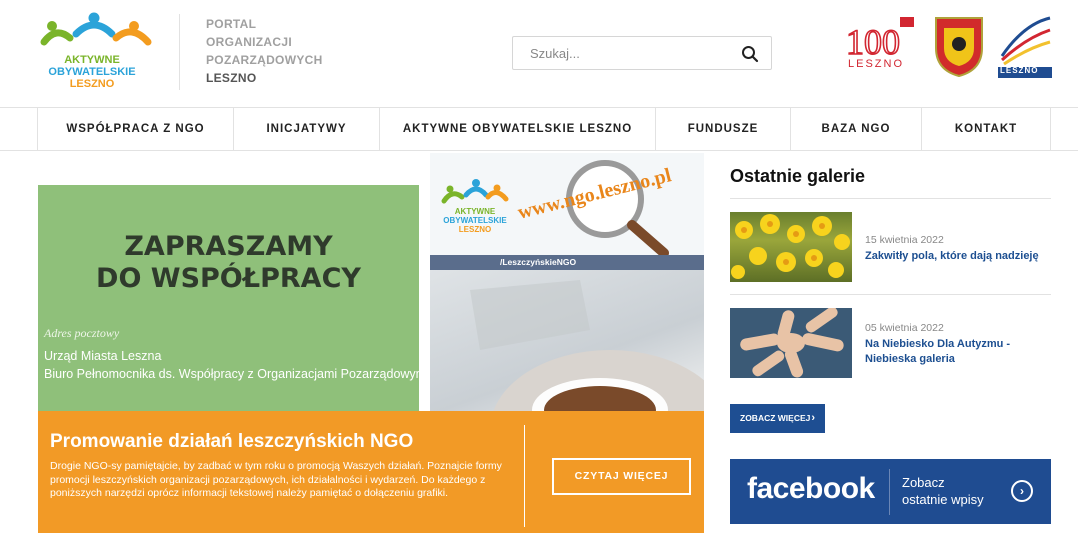 This screenshot has height=533, width=1078. I want to click on daffodils-image, so click(790, 246).